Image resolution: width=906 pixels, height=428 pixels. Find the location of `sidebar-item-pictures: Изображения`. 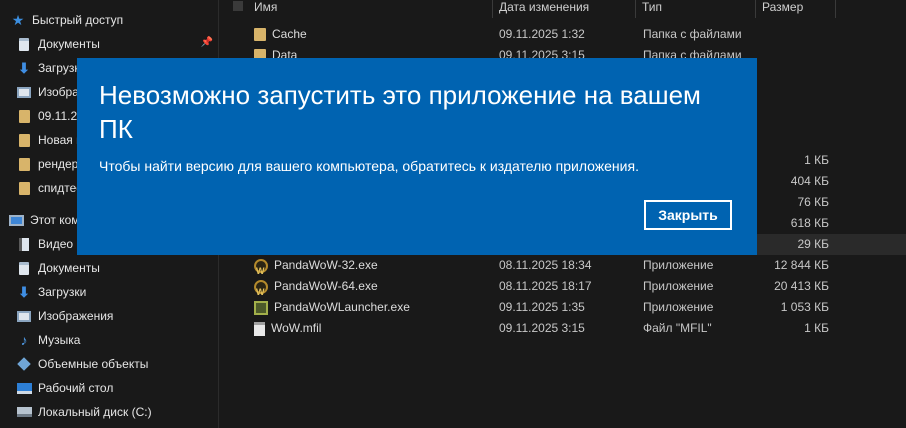

sidebar-item-pictures: Изображения is located at coordinates (109, 316).